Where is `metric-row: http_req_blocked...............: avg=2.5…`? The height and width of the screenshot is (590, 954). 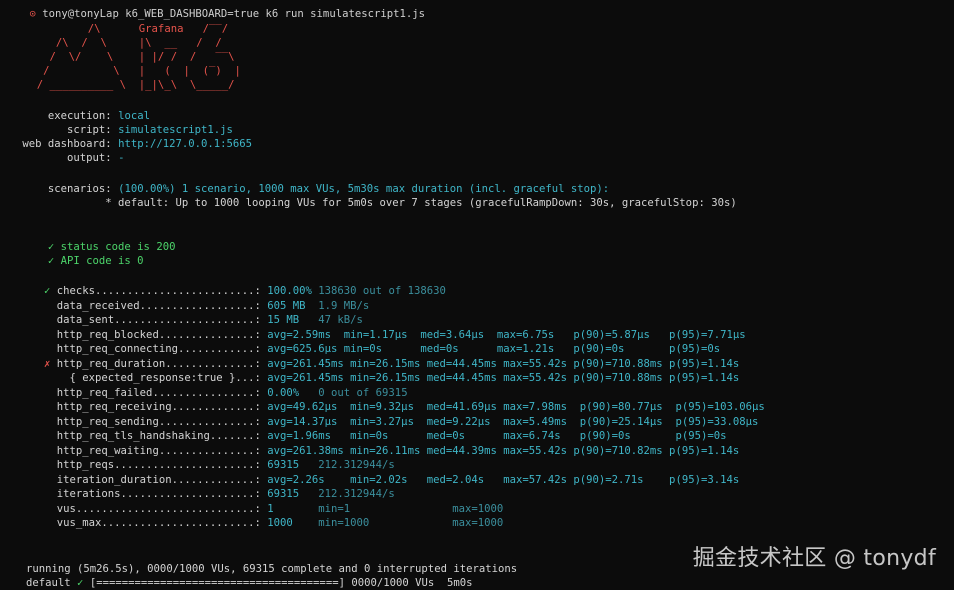 metric-row: http_req_blocked...............: avg=2.5… is located at coordinates (395, 335).